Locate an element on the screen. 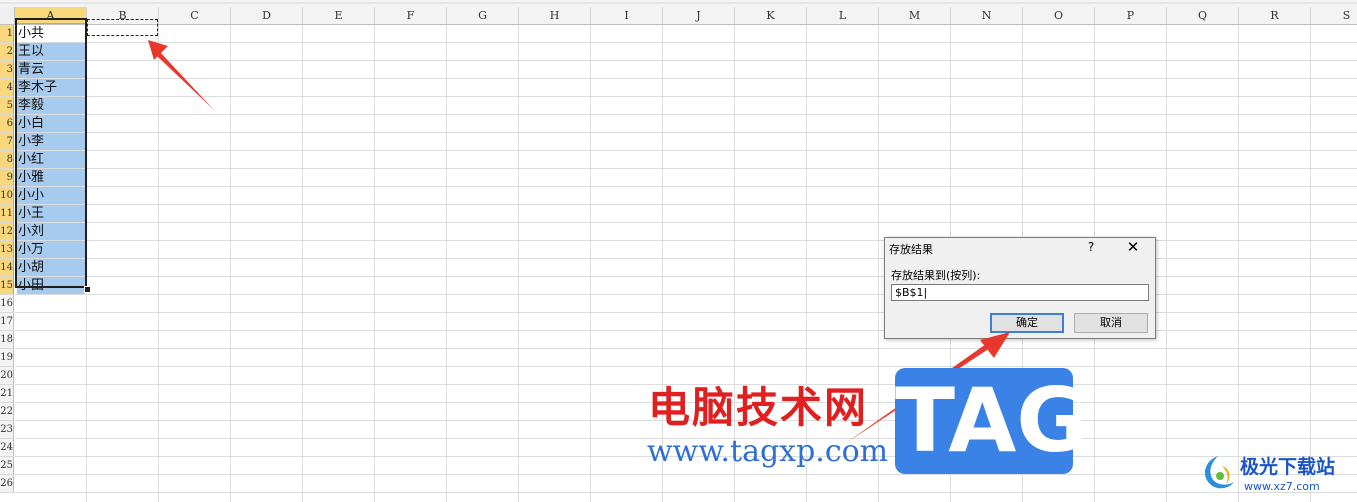 The image size is (1357, 502). row-header: 9 is located at coordinates (7, 178).